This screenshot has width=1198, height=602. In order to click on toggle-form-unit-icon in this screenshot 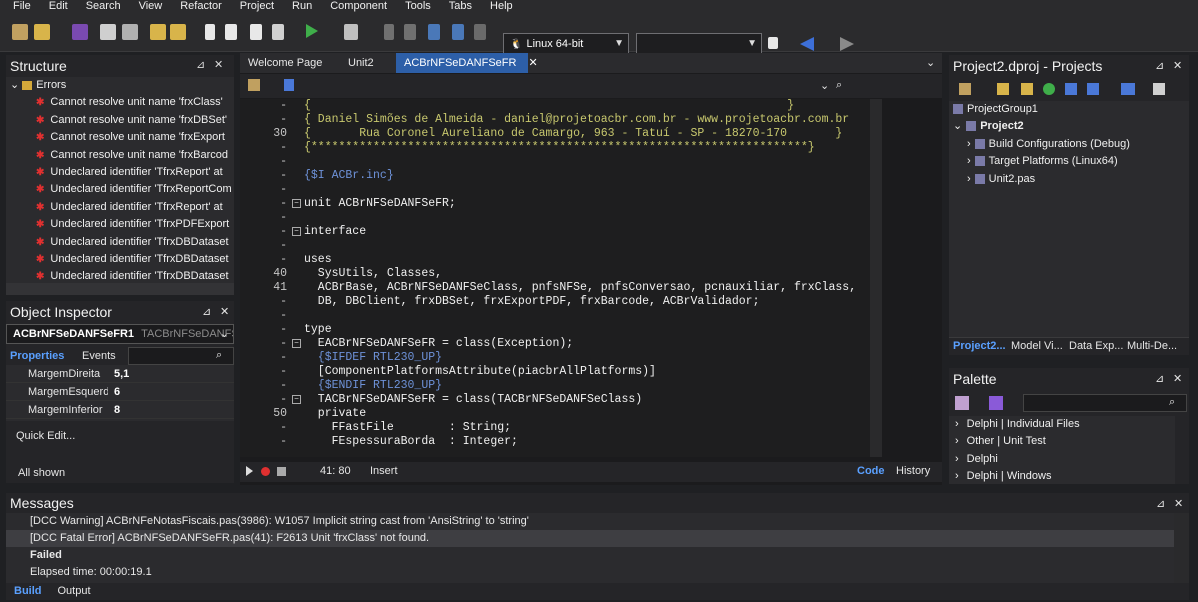, I will do `click(210, 32)`.